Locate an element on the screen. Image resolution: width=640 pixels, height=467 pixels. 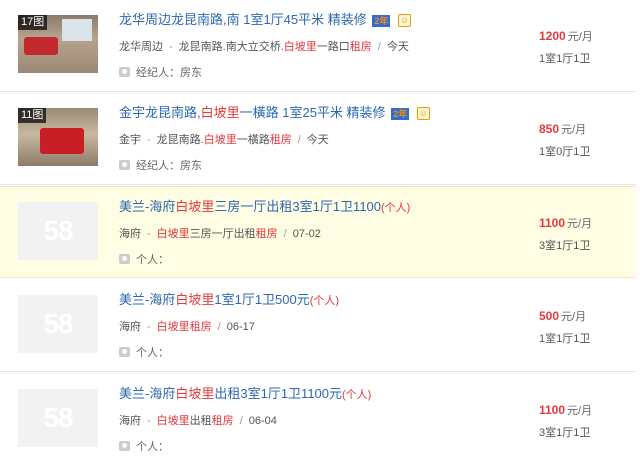
area-link: 龙华周边 is located at coordinates (141, 47).